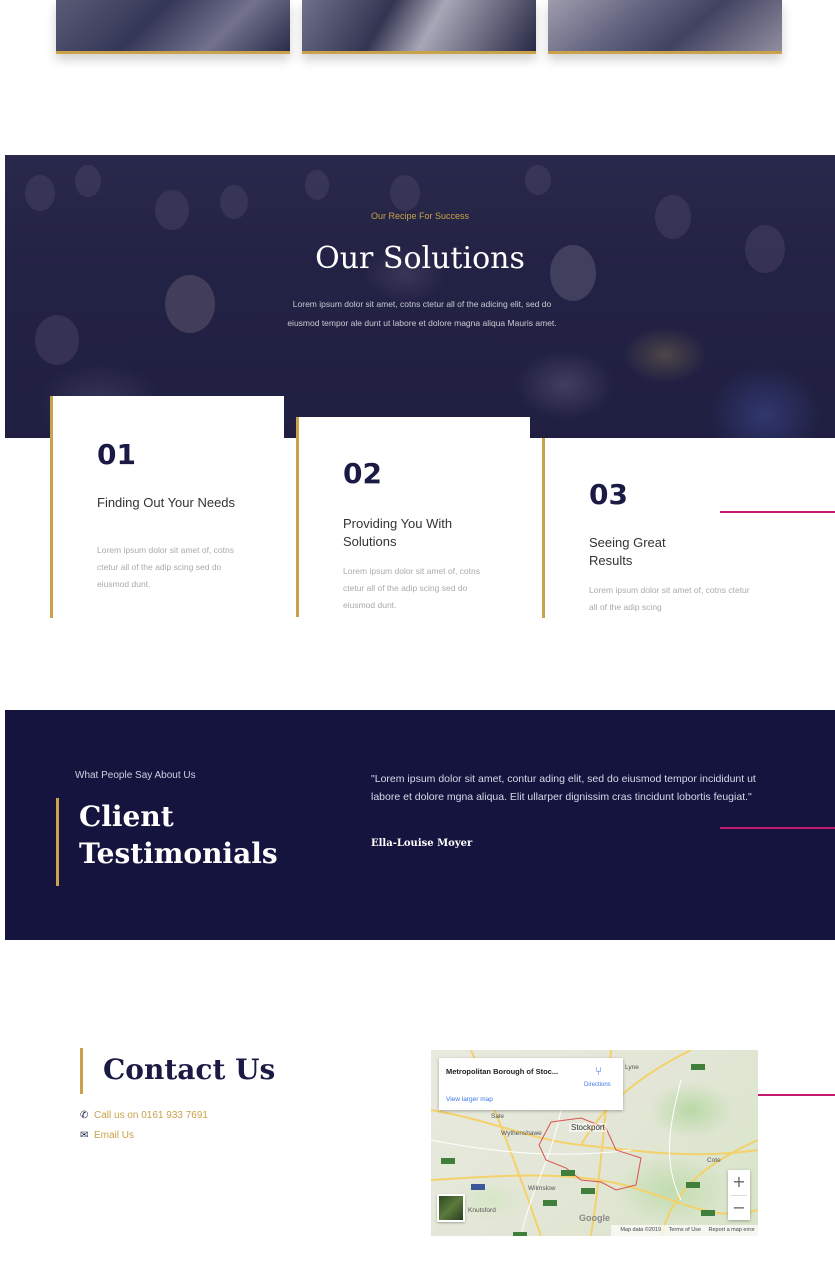  Describe the element at coordinates (739, 1182) in the screenshot. I see `zoom-in-button: +` at that location.